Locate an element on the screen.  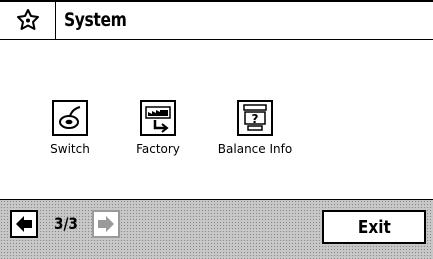
next-page-button is located at coordinates (106, 224).